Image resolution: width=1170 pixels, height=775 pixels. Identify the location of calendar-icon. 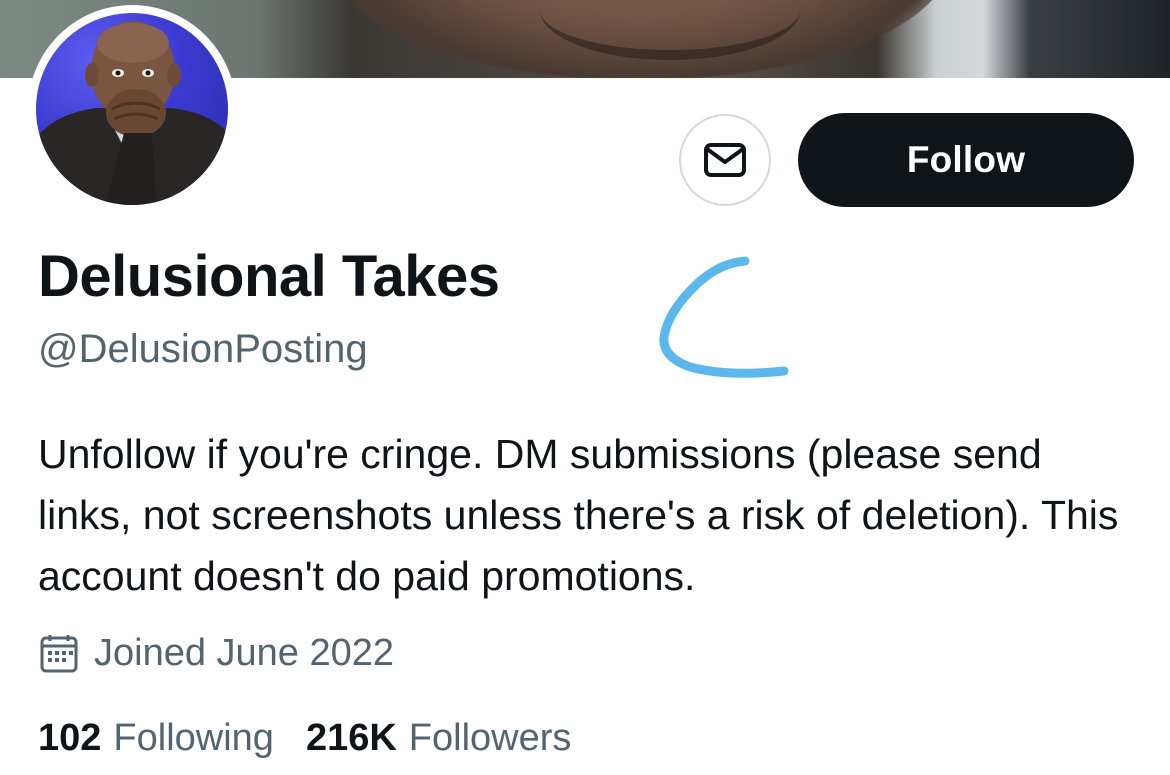
(59, 654).